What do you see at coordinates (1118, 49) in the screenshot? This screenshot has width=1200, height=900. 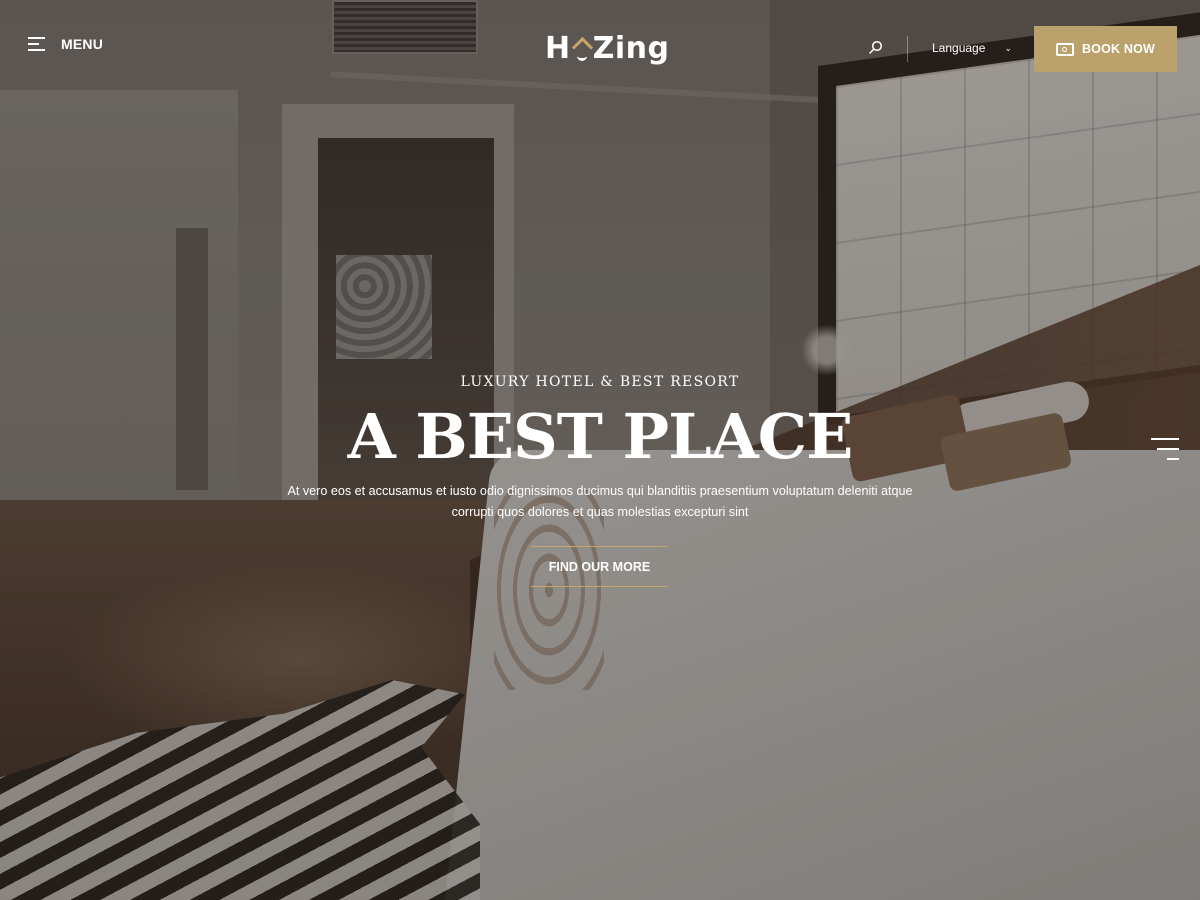 I see `book-now-label: BOOK NOW` at bounding box center [1118, 49].